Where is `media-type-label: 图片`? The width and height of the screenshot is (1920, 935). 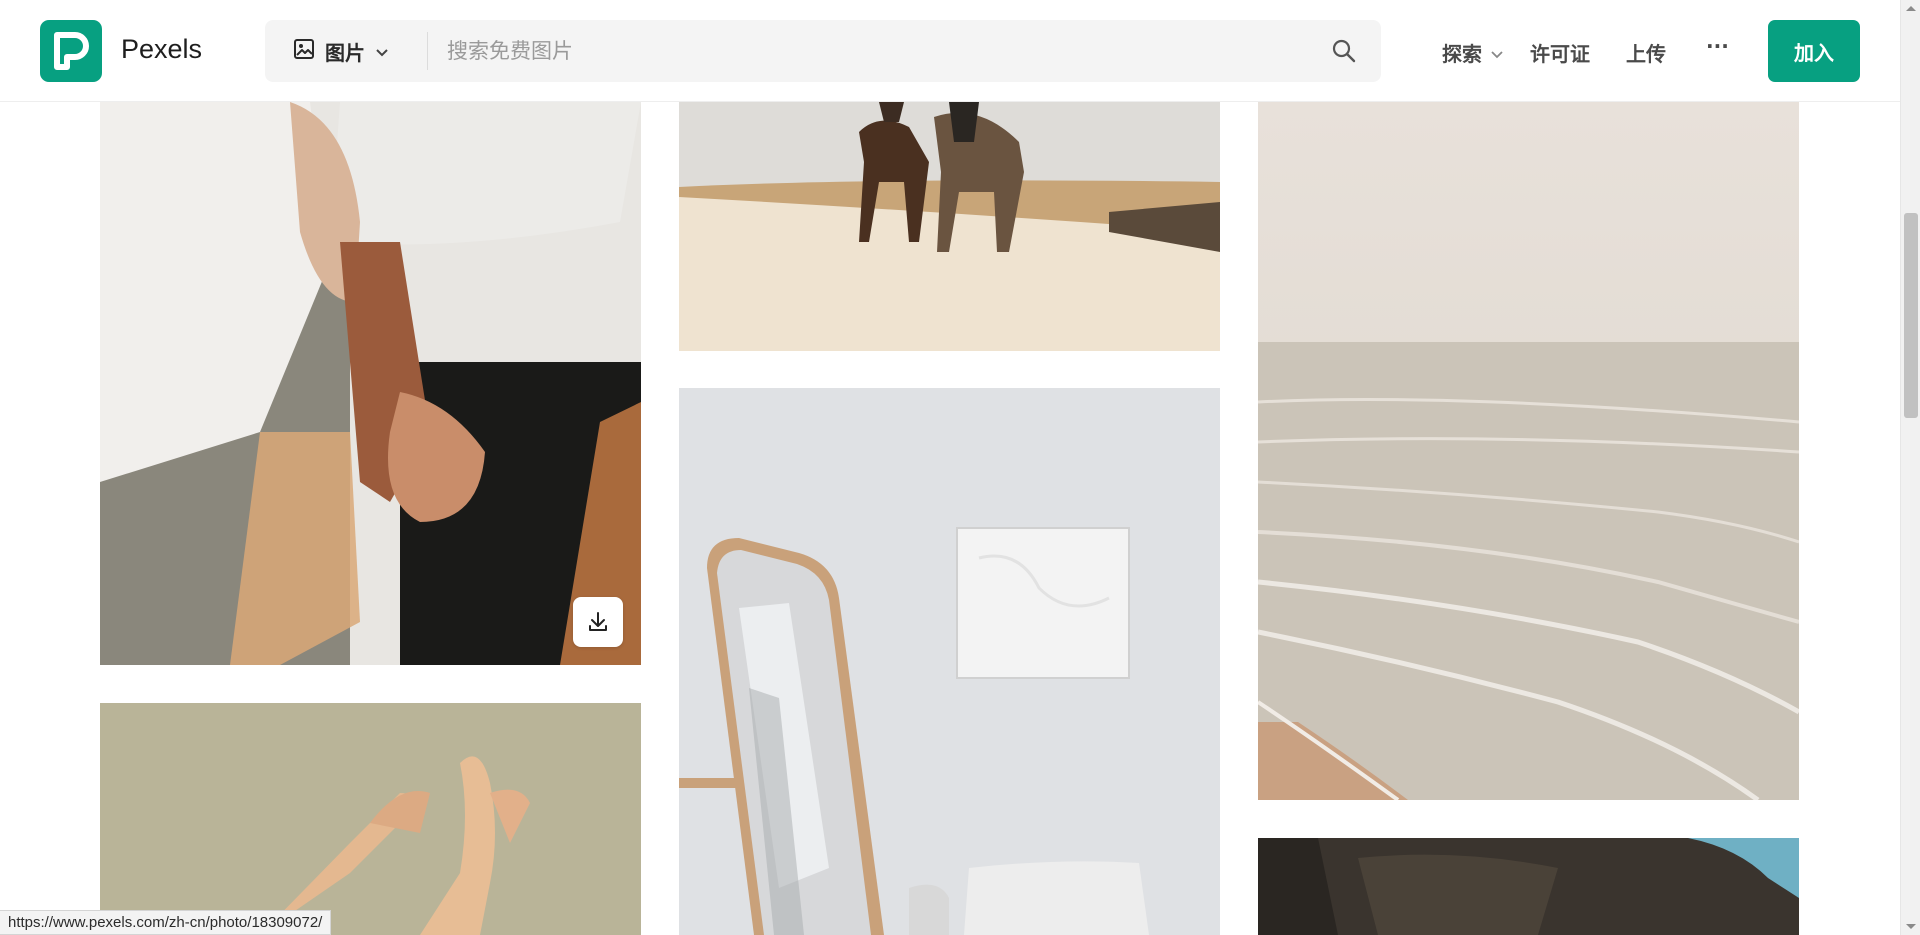 media-type-label: 图片 is located at coordinates (345, 52).